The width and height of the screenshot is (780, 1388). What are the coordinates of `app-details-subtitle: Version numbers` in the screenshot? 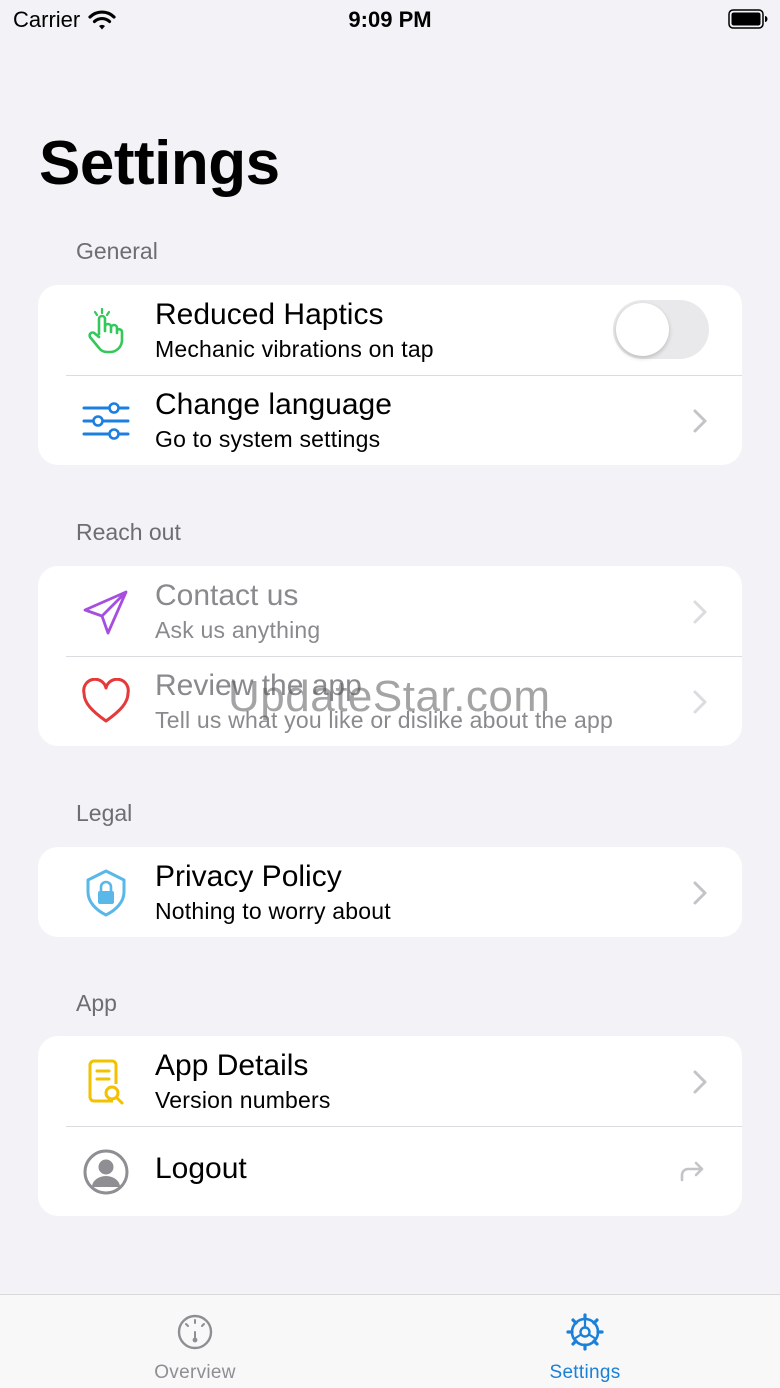 It's located at (243, 1100).